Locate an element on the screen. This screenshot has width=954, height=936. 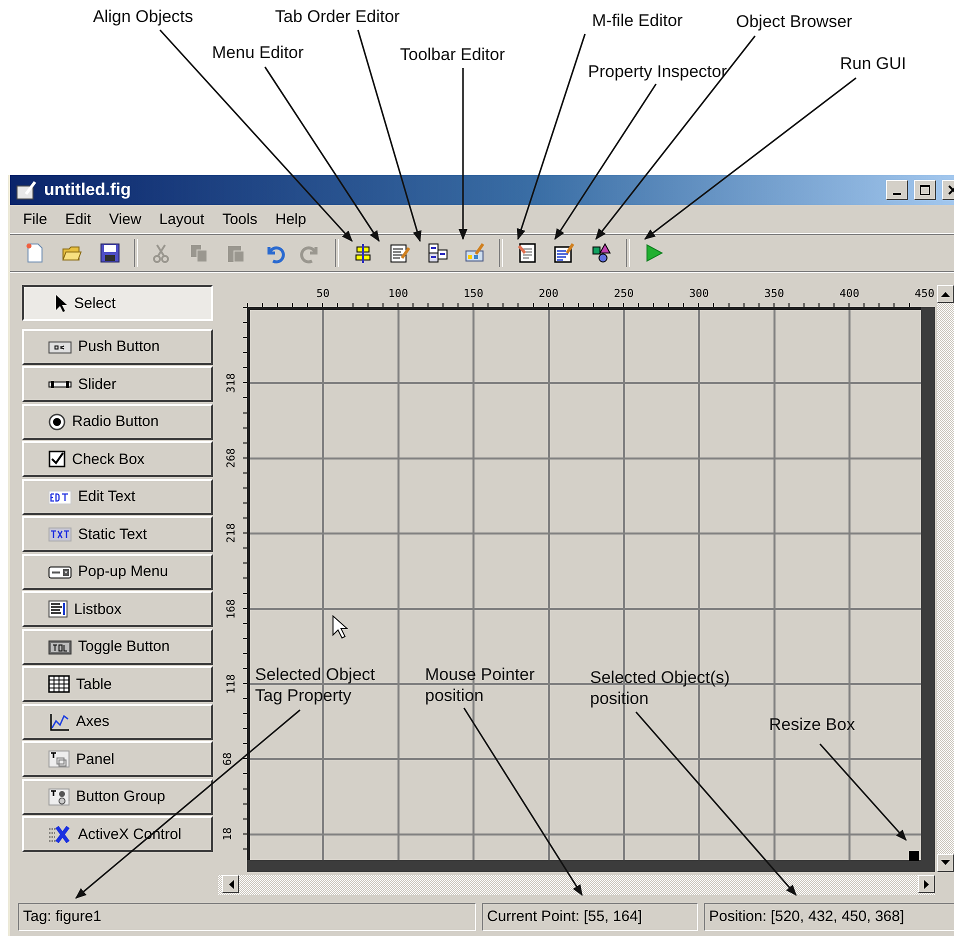
left-arrow-icon is located at coordinates (231, 884).